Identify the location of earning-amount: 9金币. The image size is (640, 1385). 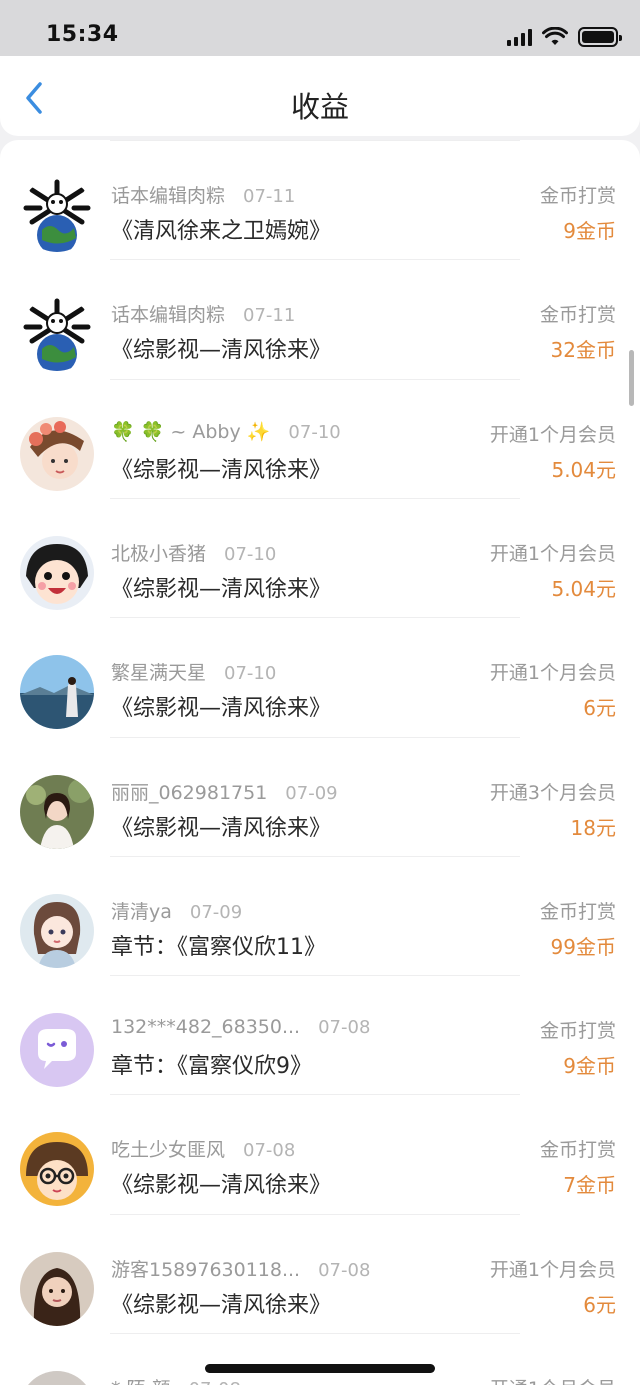
(589, 1066).